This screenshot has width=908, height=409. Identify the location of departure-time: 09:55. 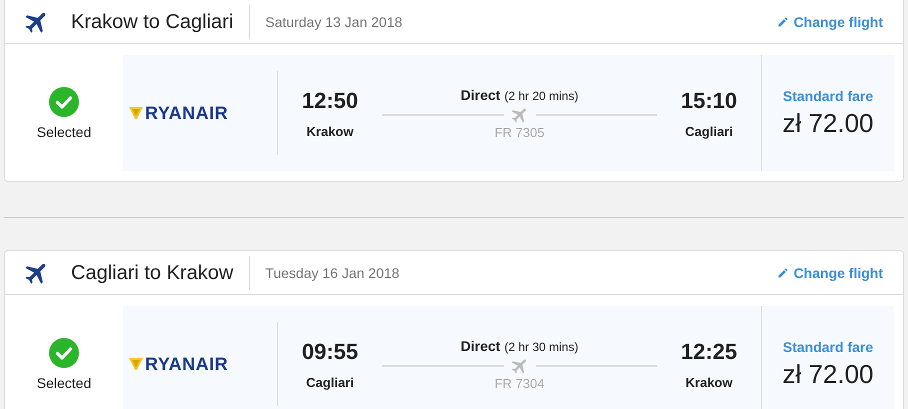
(330, 351).